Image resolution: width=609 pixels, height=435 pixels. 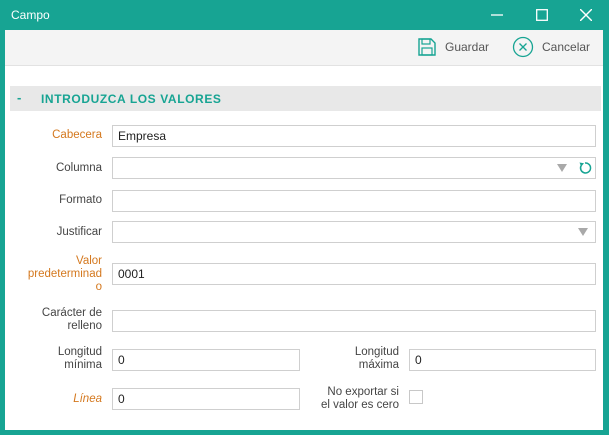 What do you see at coordinates (79, 352) in the screenshot?
I see `longitud-minima-label-line1: Longitud` at bounding box center [79, 352].